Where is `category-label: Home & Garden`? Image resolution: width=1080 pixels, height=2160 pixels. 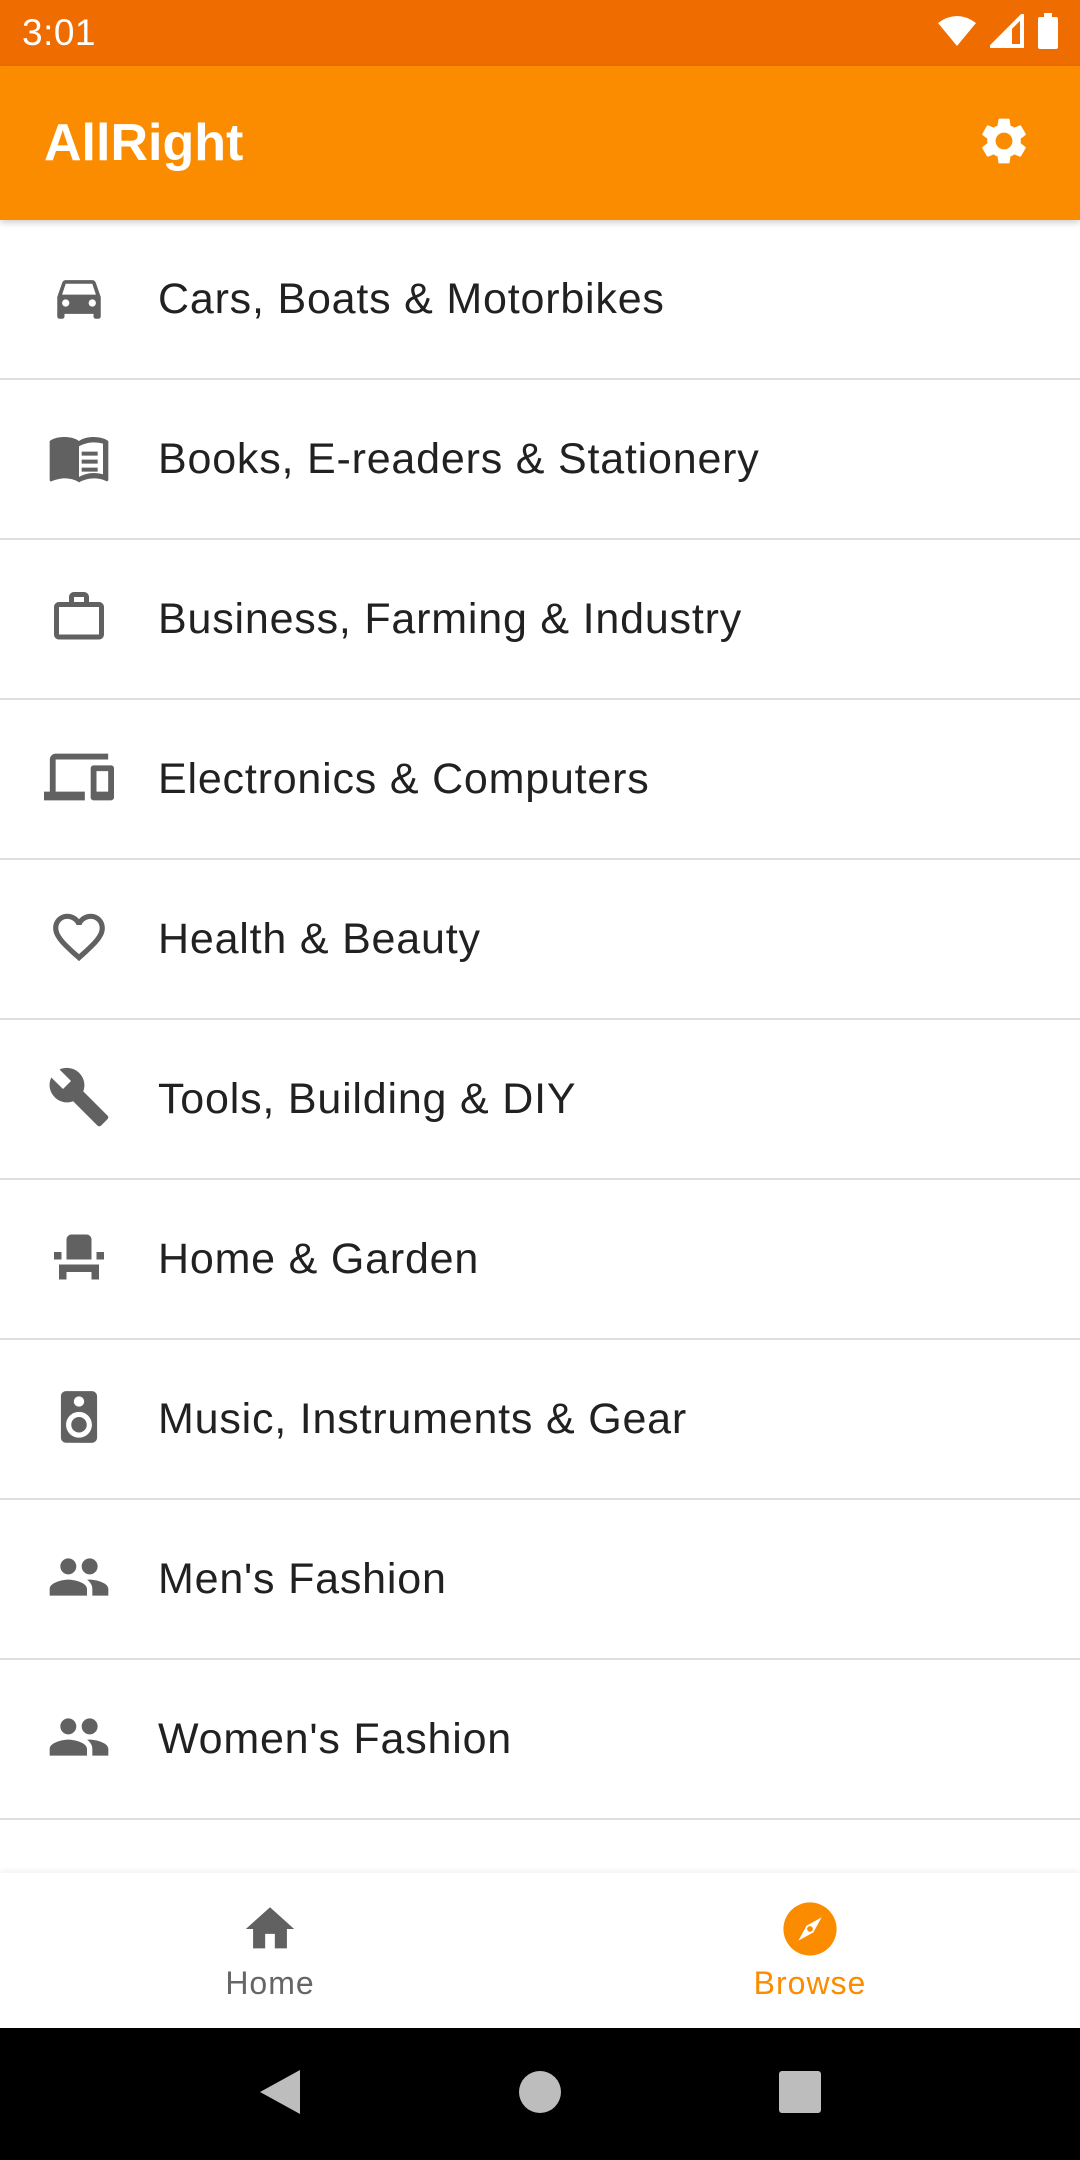
category-label: Home & Garden is located at coordinates (319, 1258).